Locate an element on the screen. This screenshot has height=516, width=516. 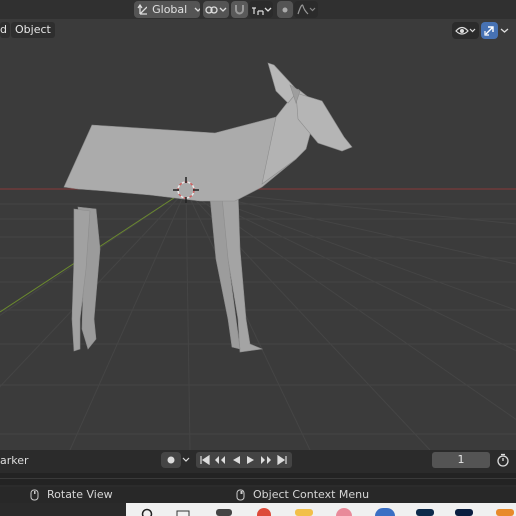
files-icon is located at coordinates (304, 512).